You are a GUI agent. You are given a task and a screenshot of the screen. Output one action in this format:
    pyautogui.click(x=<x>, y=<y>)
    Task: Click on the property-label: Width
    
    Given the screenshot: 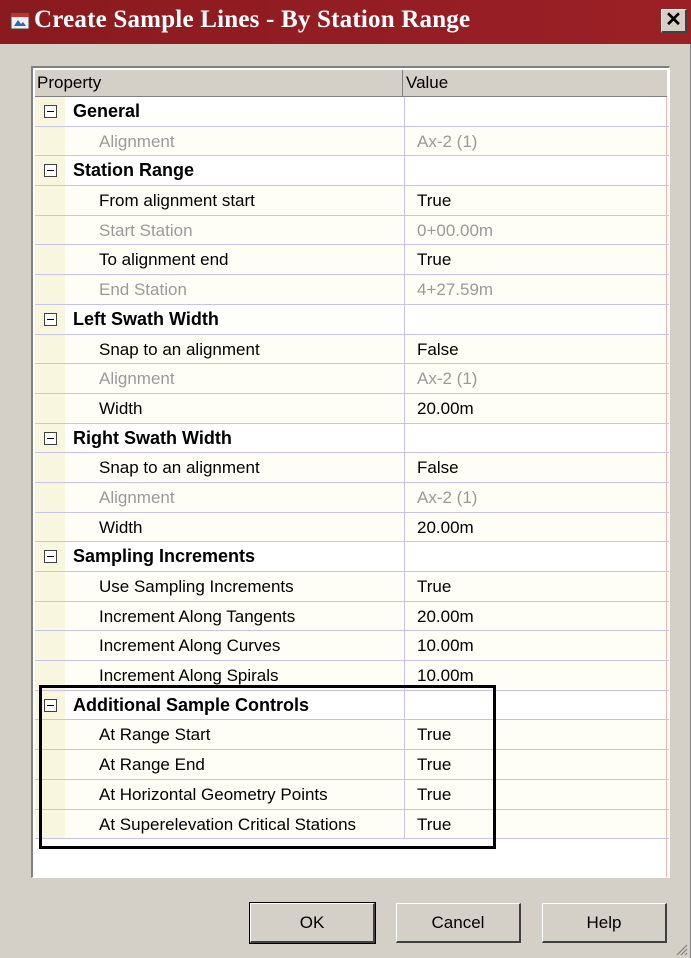 What is the action you would take?
    pyautogui.click(x=121, y=527)
    